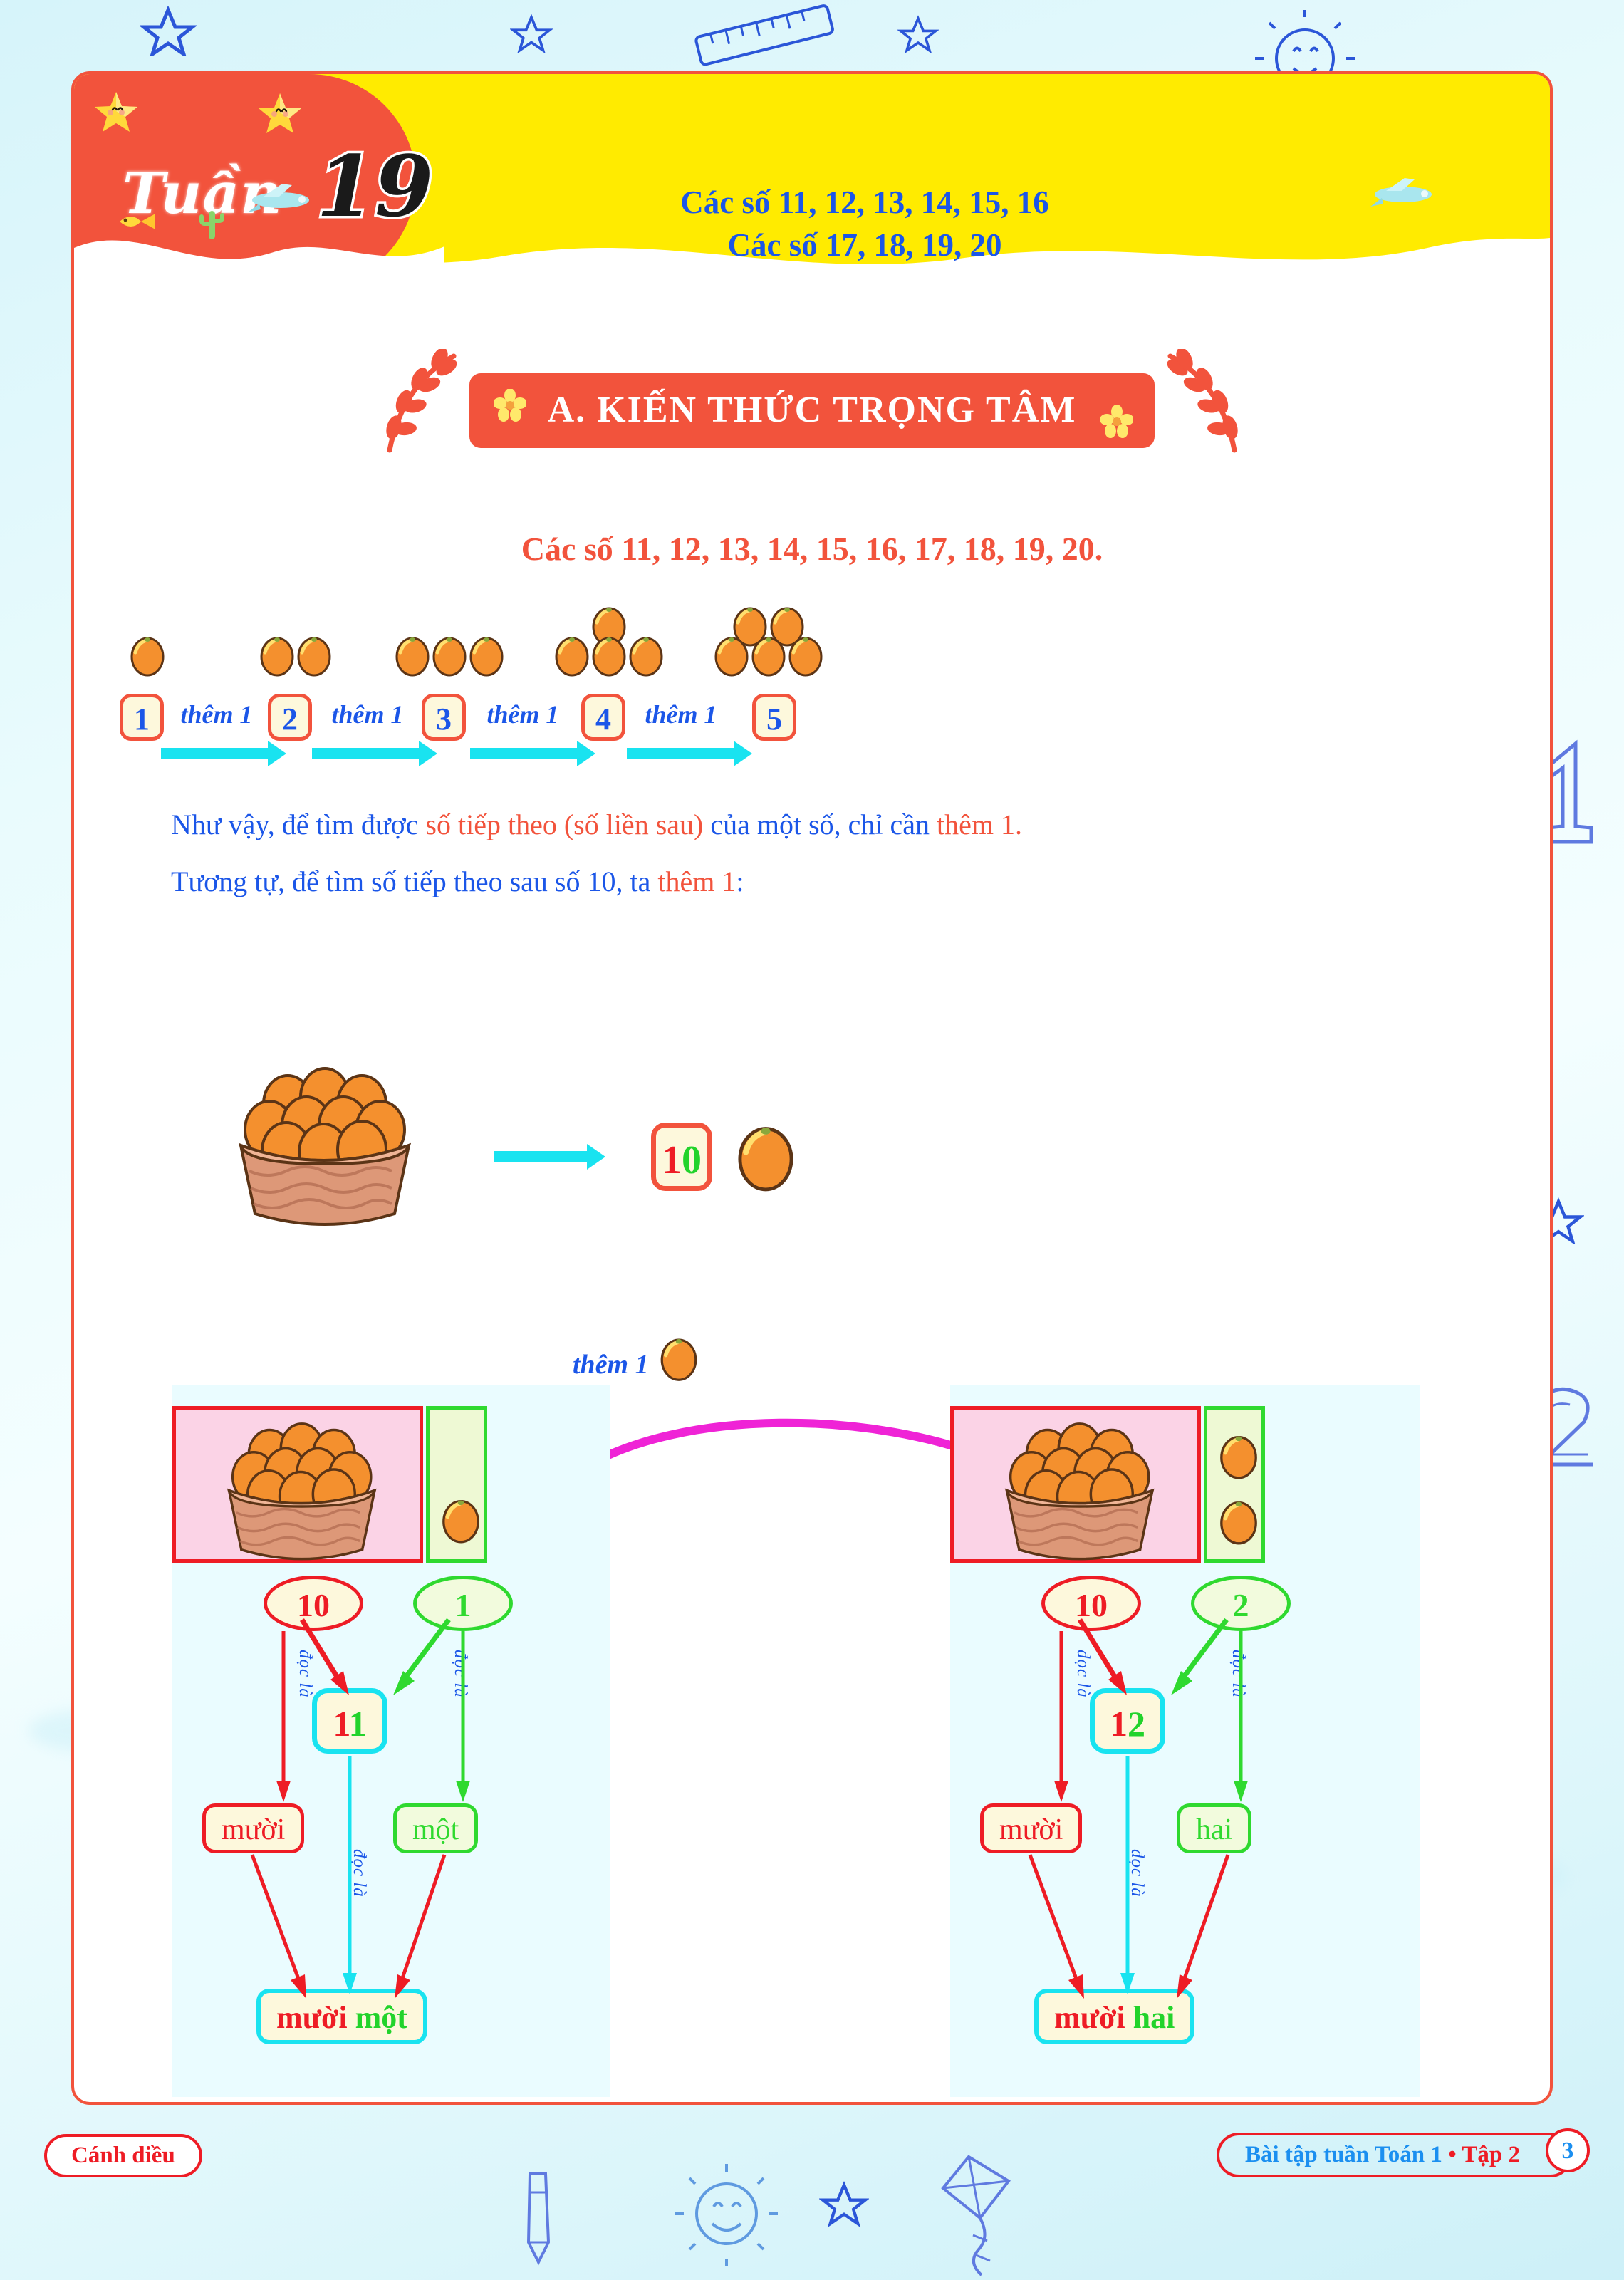 This screenshot has width=1624, height=2280. Describe the element at coordinates (357, 1724) in the screenshot. I see `result-digit-second: 1` at that location.